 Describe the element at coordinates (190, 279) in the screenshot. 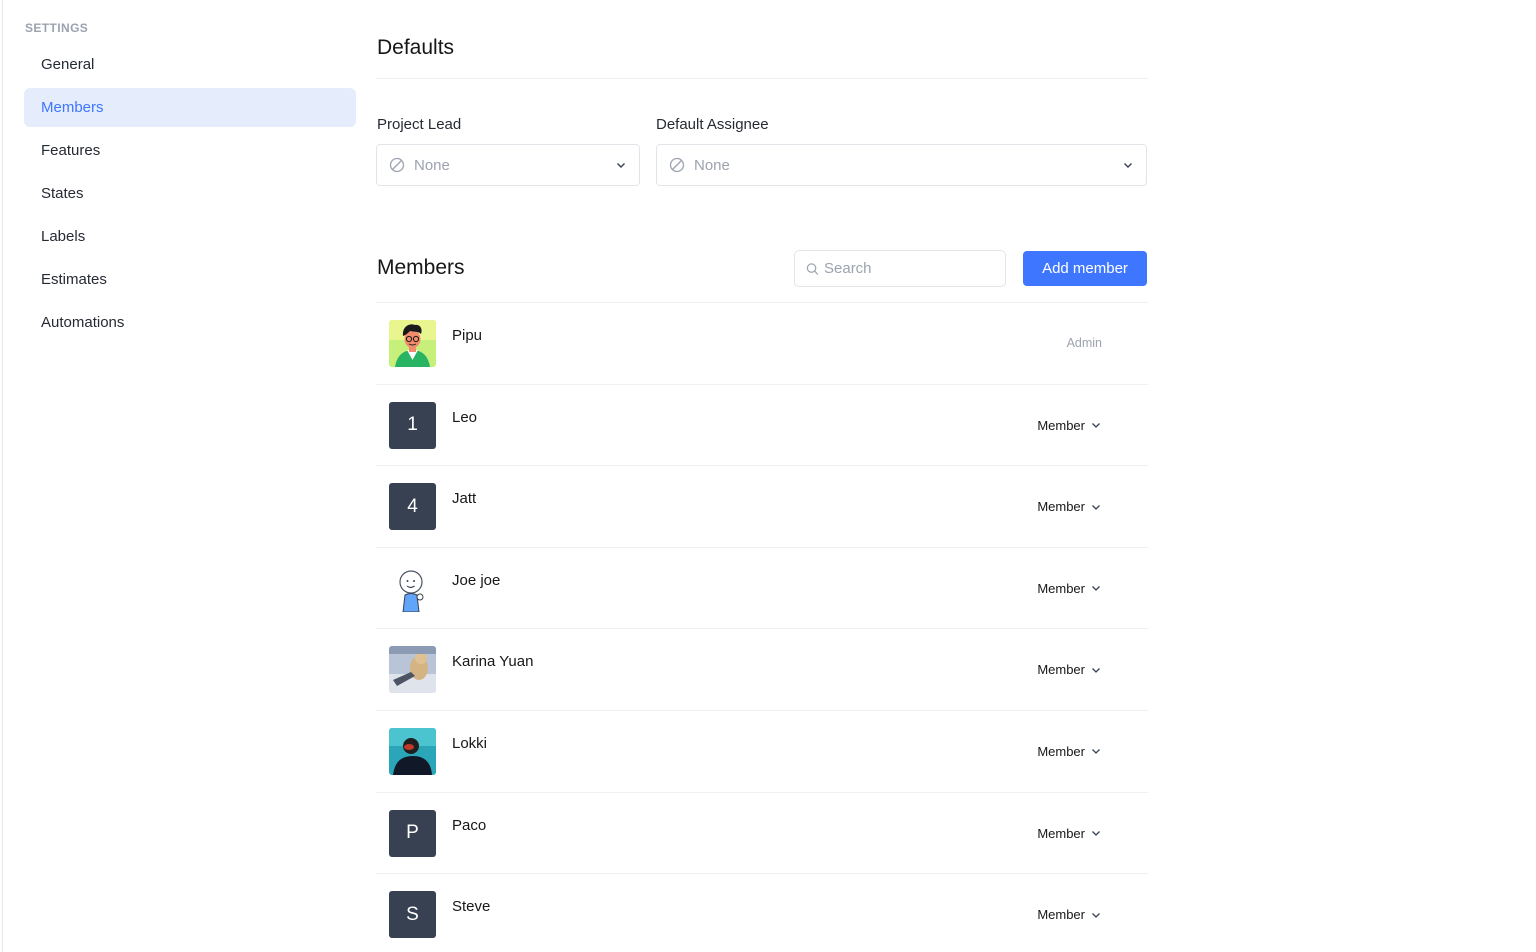

I see `sidebar-item-estimates: Estimates` at that location.